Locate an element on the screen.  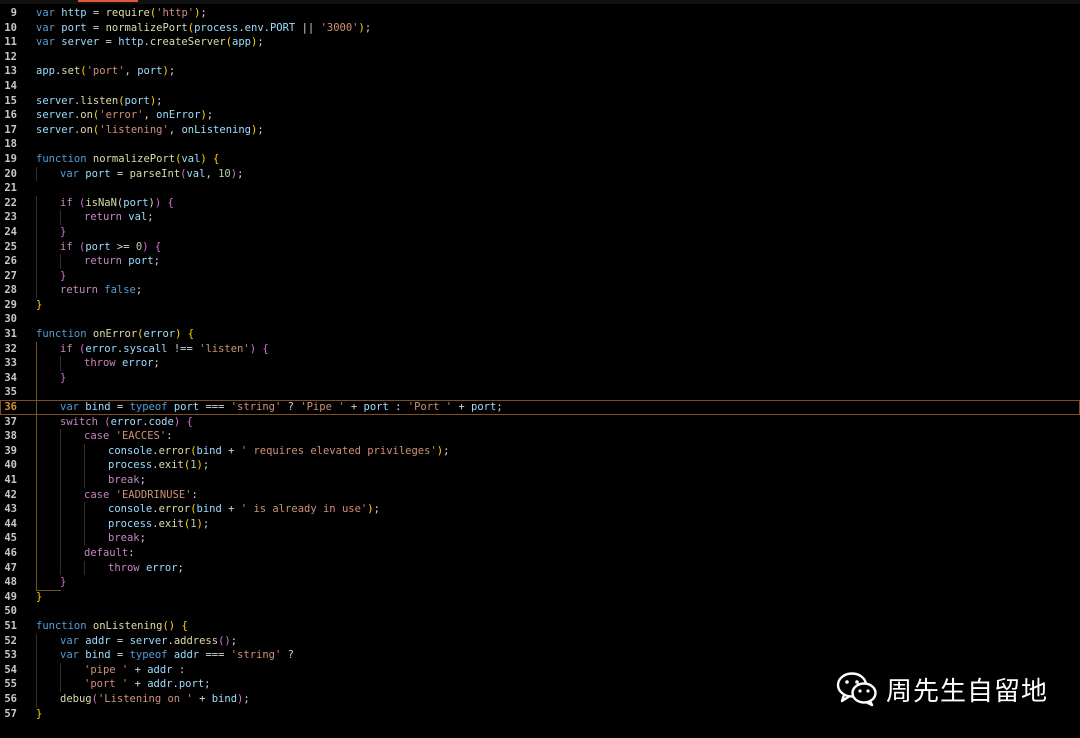
code-token: break is located at coordinates (124, 480).